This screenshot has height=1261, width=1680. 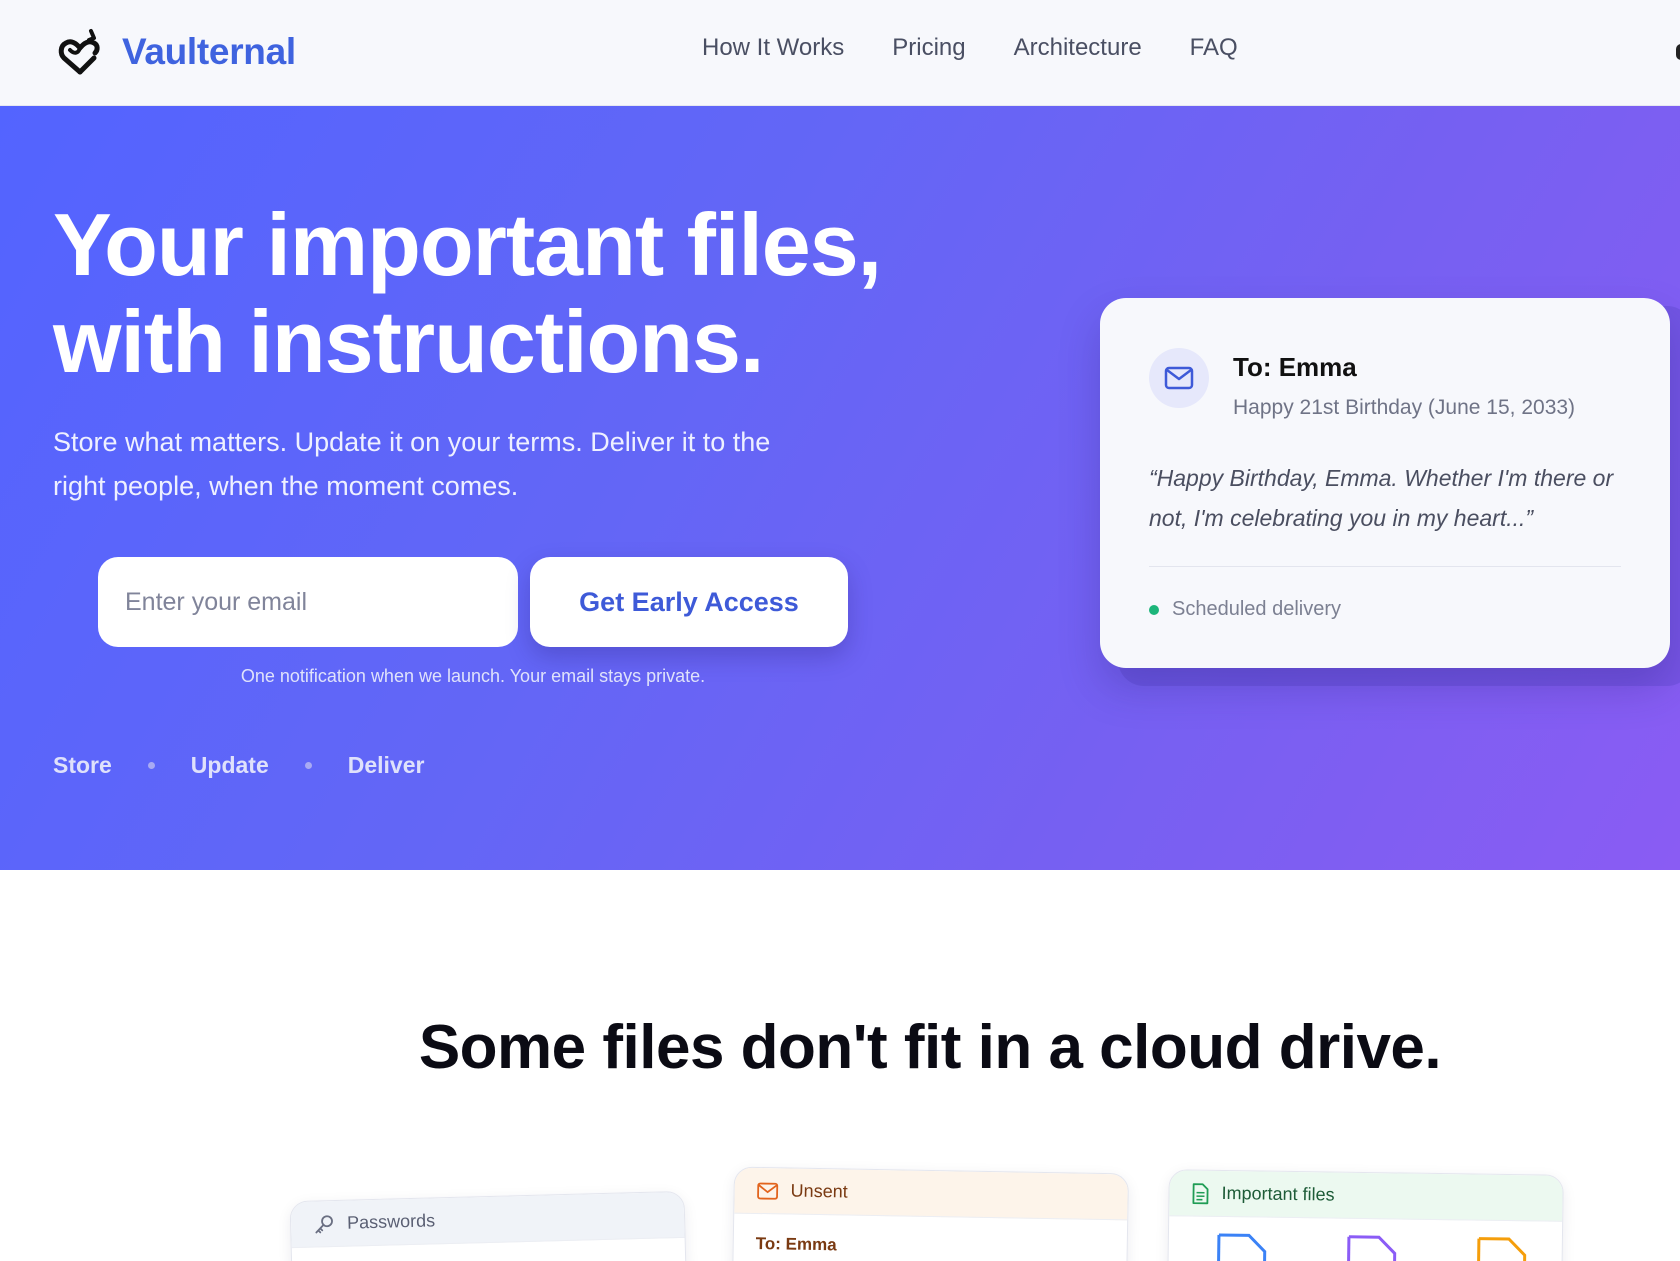 What do you see at coordinates (391, 1221) in the screenshot?
I see `passwords-card-label: Passwords` at bounding box center [391, 1221].